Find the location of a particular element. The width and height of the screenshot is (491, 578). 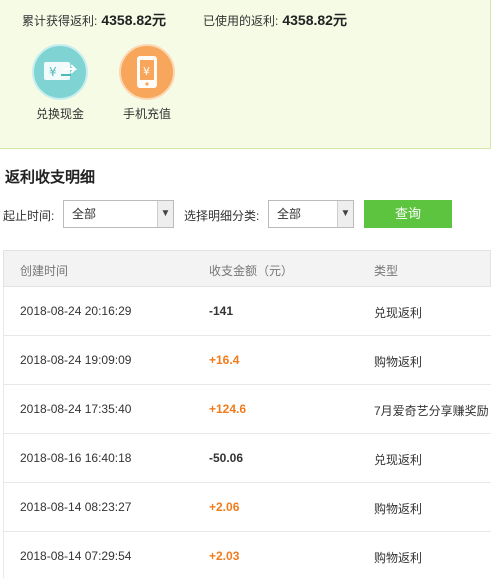

row-amount: -50.06 is located at coordinates (226, 458).